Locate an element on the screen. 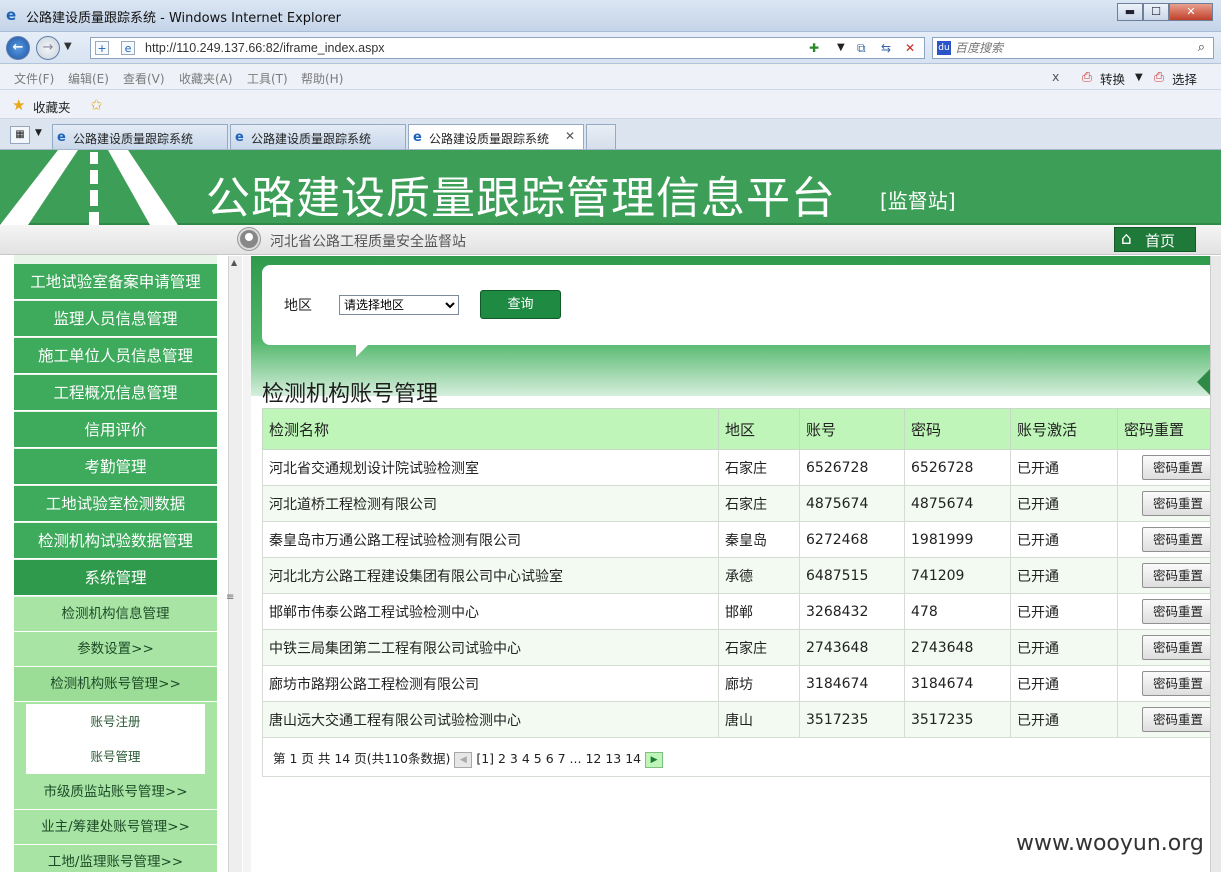  search-icon: ⌕ is located at coordinates (1201, 47).